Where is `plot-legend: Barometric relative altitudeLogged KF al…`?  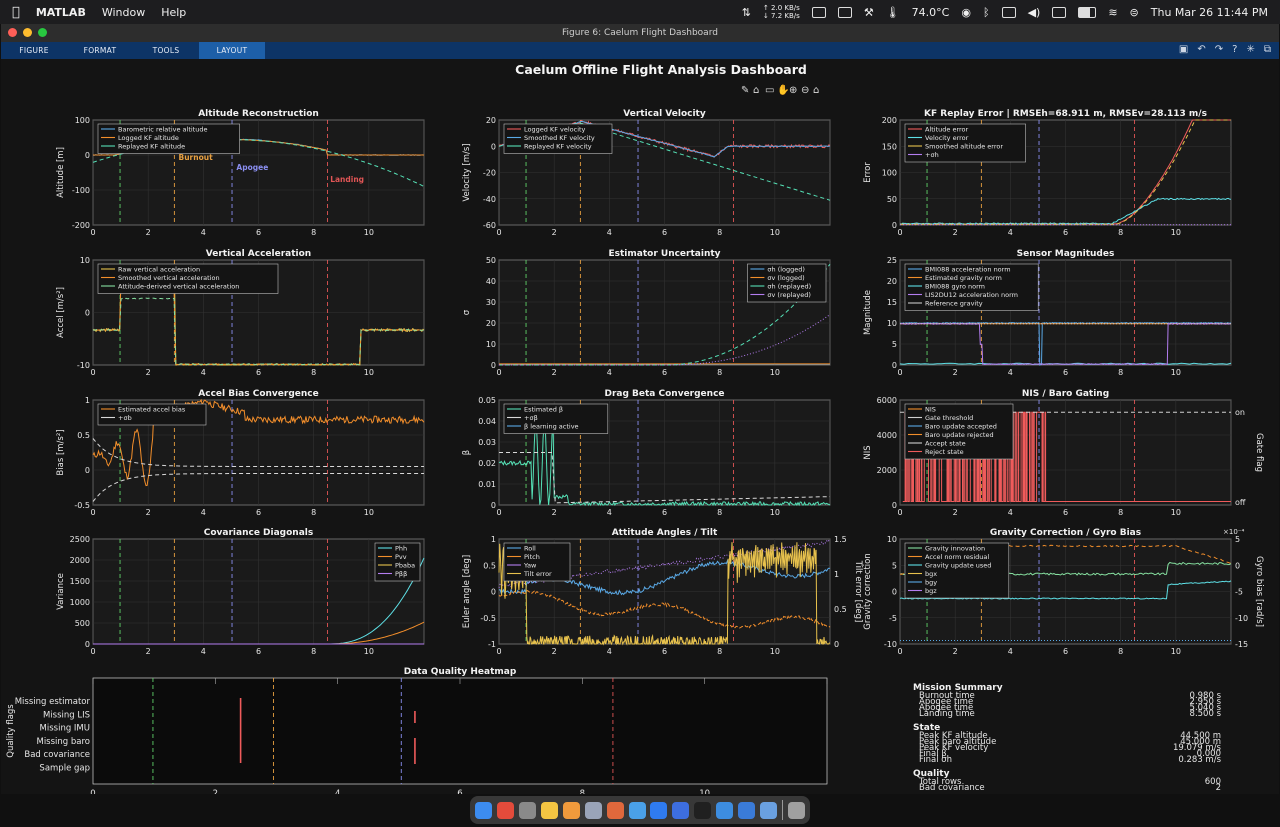 plot-legend: Barometric relative altitudeLogged KF al… is located at coordinates (168, 138).